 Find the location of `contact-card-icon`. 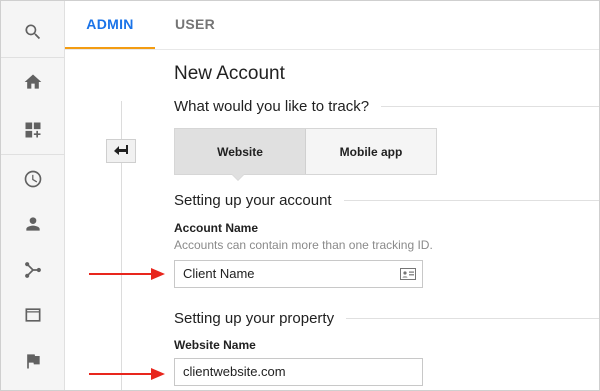

contact-card-icon is located at coordinates (408, 274).